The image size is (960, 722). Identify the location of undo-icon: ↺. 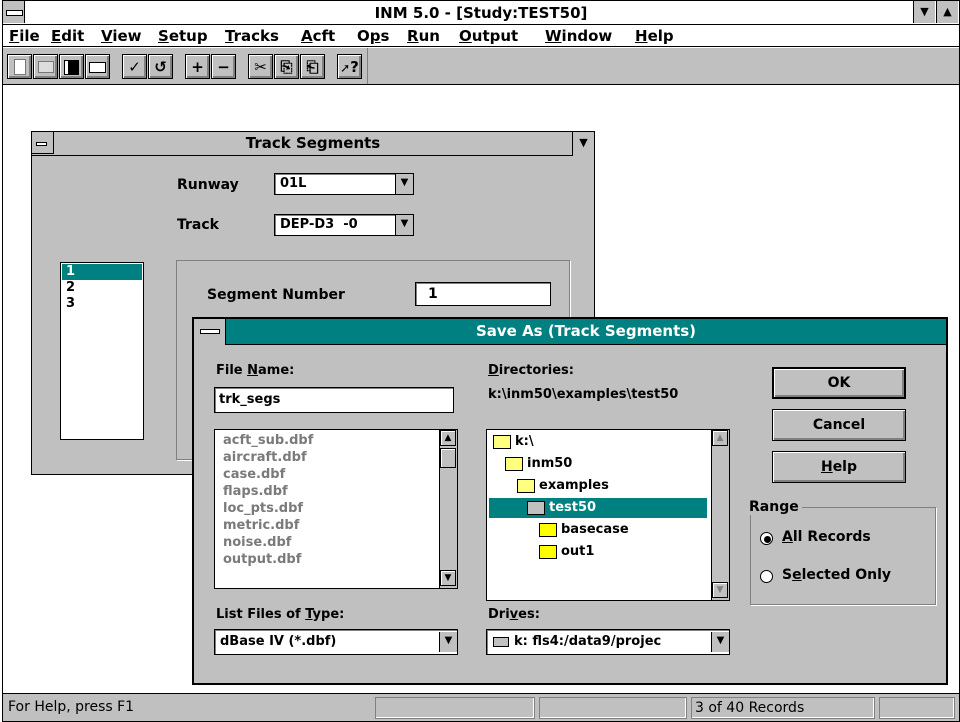
(160, 66).